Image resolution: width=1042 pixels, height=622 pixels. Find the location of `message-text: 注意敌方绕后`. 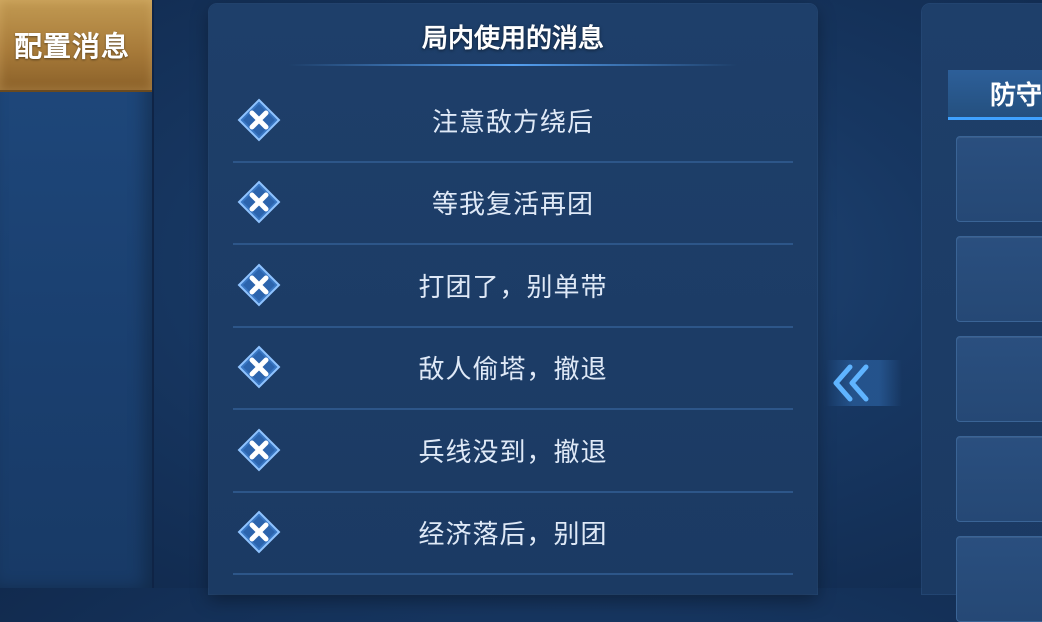

message-text: 注意敌方绕后 is located at coordinates (512, 122).